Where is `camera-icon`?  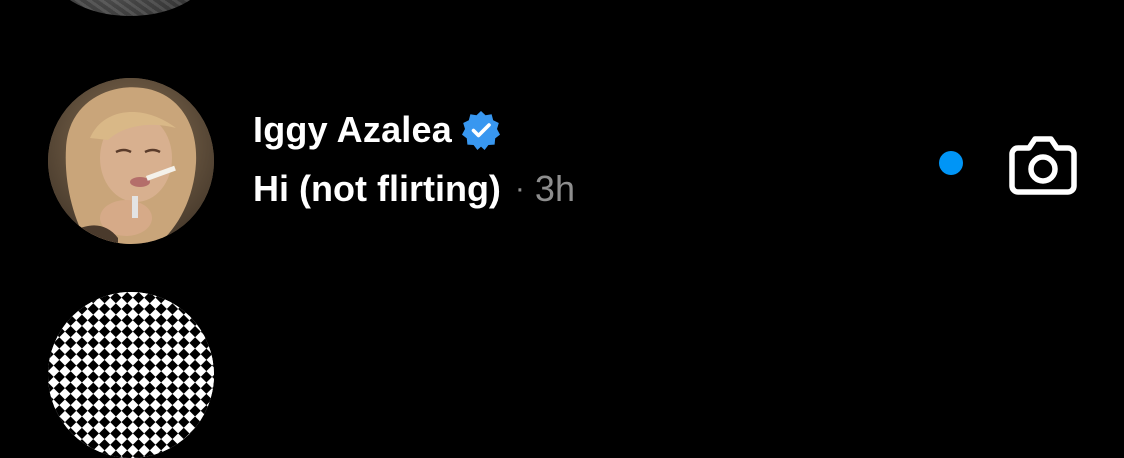 camera-icon is located at coordinates (1043, 165).